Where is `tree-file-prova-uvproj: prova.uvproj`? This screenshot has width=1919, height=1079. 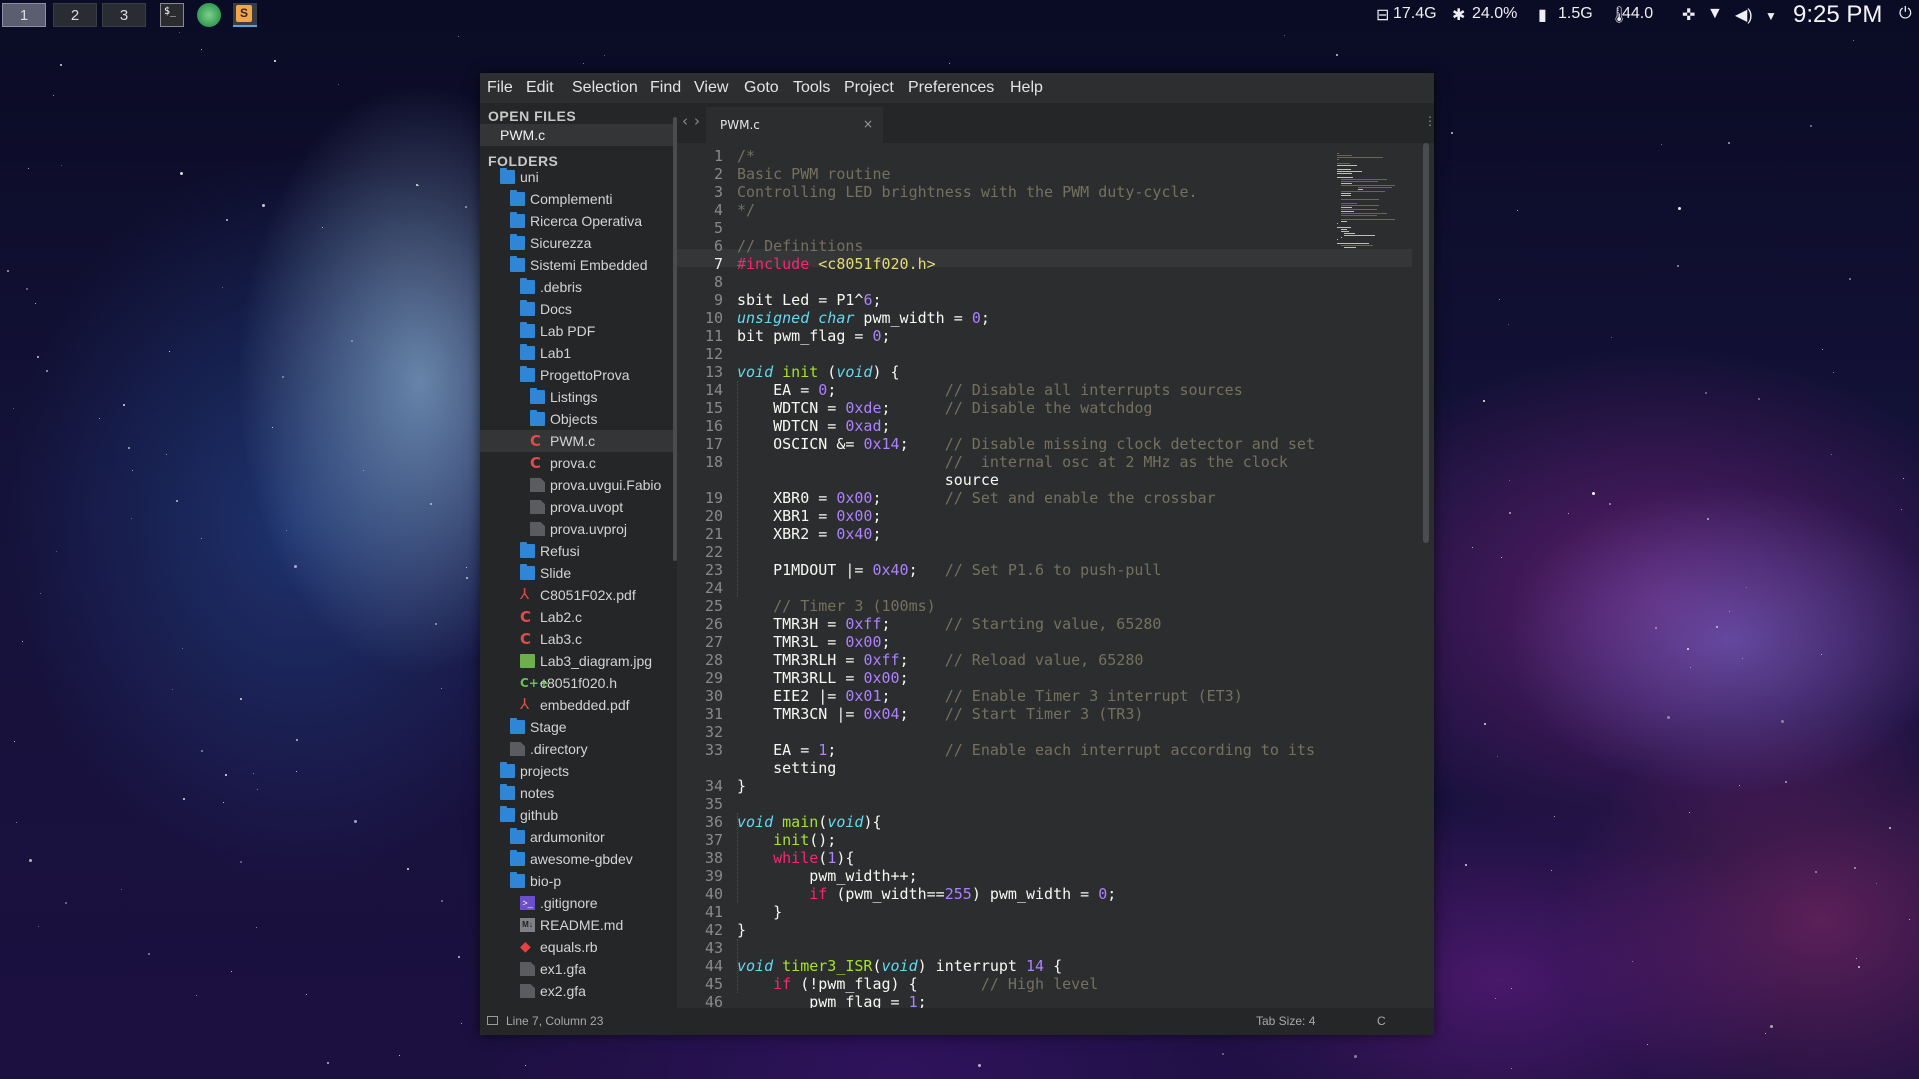
tree-file-prova-uvproj: prova.uvproj is located at coordinates (578, 529).